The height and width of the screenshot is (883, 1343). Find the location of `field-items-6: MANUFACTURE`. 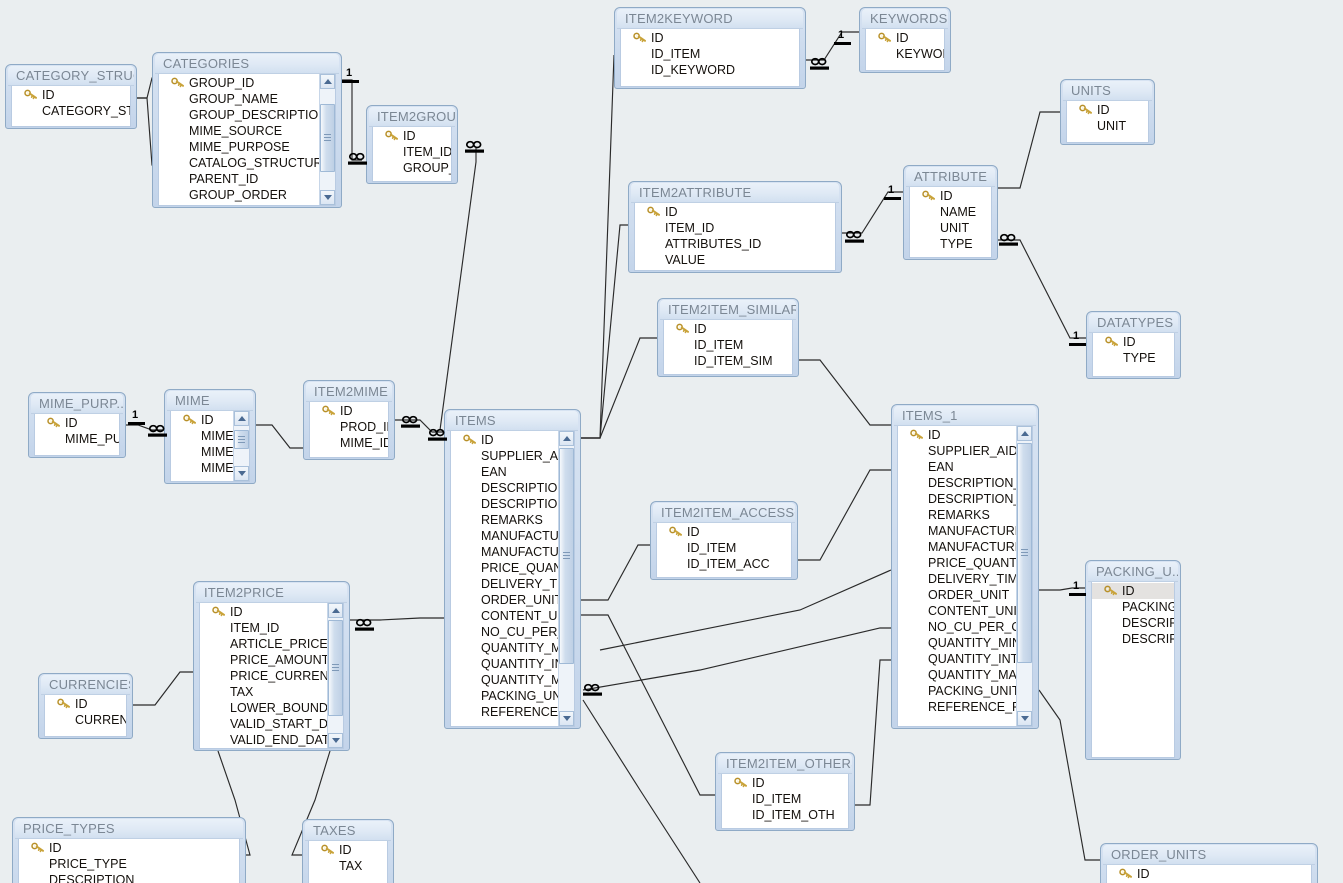

field-items-6: MANUFACTURE is located at coordinates (512, 536).